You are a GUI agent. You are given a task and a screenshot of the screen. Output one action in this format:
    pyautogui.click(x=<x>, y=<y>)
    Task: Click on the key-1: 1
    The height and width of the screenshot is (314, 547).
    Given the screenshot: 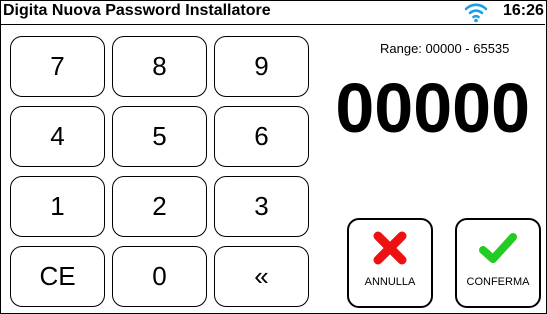 What is the action you would take?
    pyautogui.click(x=57, y=206)
    